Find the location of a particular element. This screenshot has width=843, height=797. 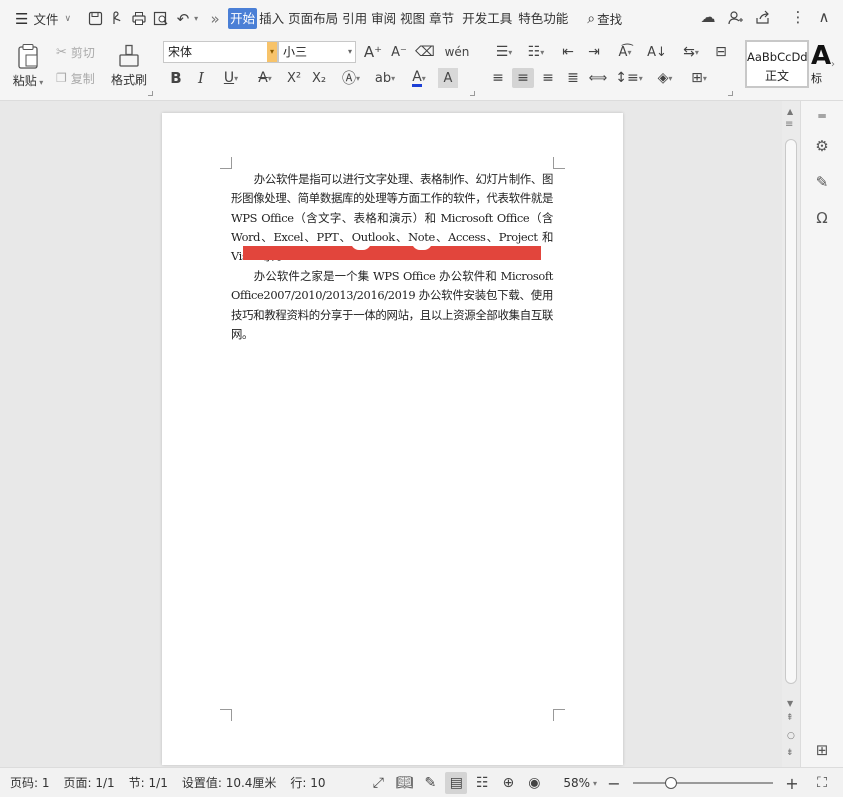

tab-page-layout: 页面布局 is located at coordinates (313, 18).